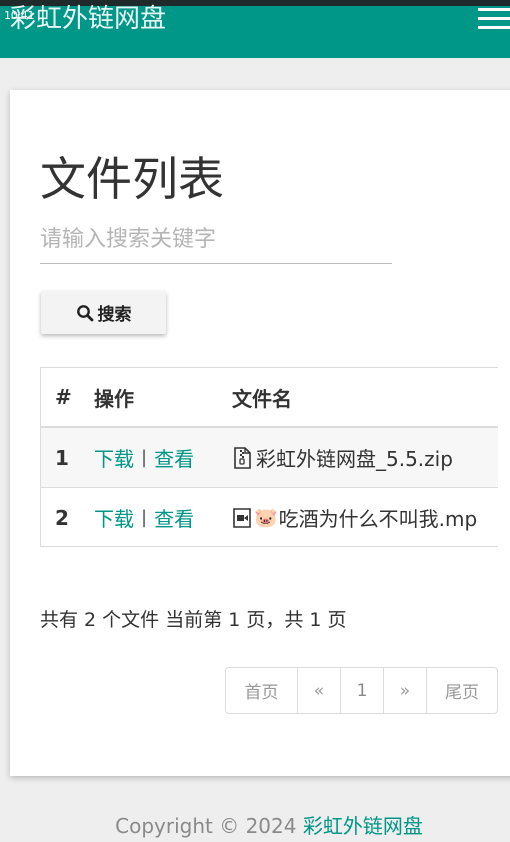 This screenshot has height=842, width=510. Describe the element at coordinates (62, 517) in the screenshot. I see `row-number: 2` at that location.